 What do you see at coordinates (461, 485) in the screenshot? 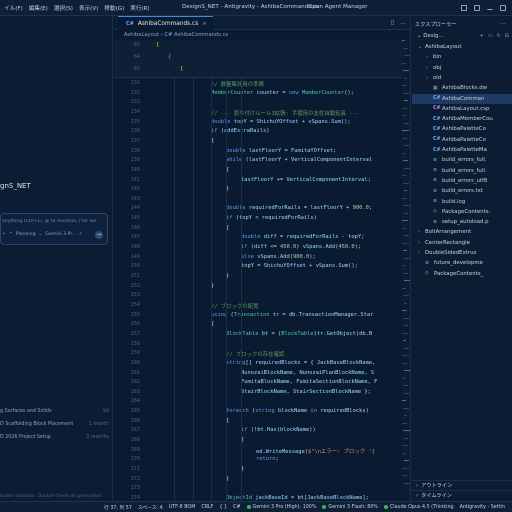
I see `outline-section: › アウトライン` at bounding box center [461, 485].